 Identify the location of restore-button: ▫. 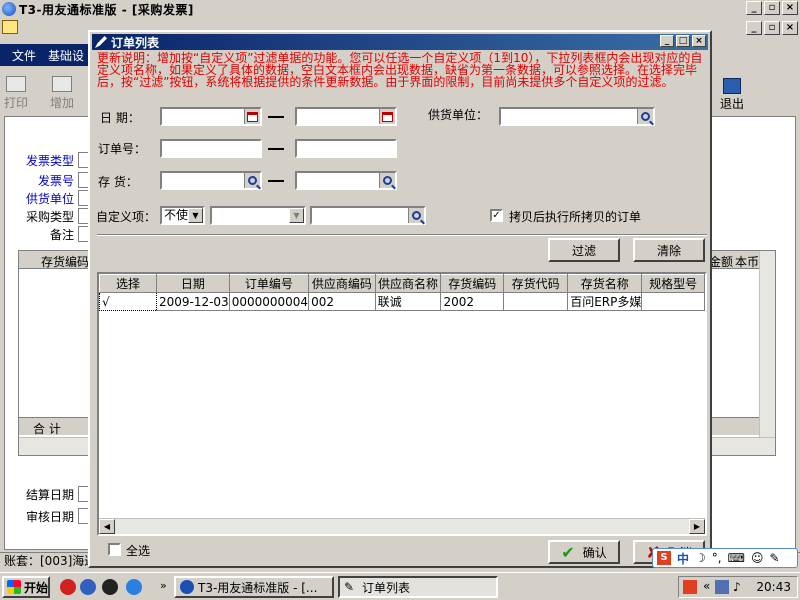
(772, 8).